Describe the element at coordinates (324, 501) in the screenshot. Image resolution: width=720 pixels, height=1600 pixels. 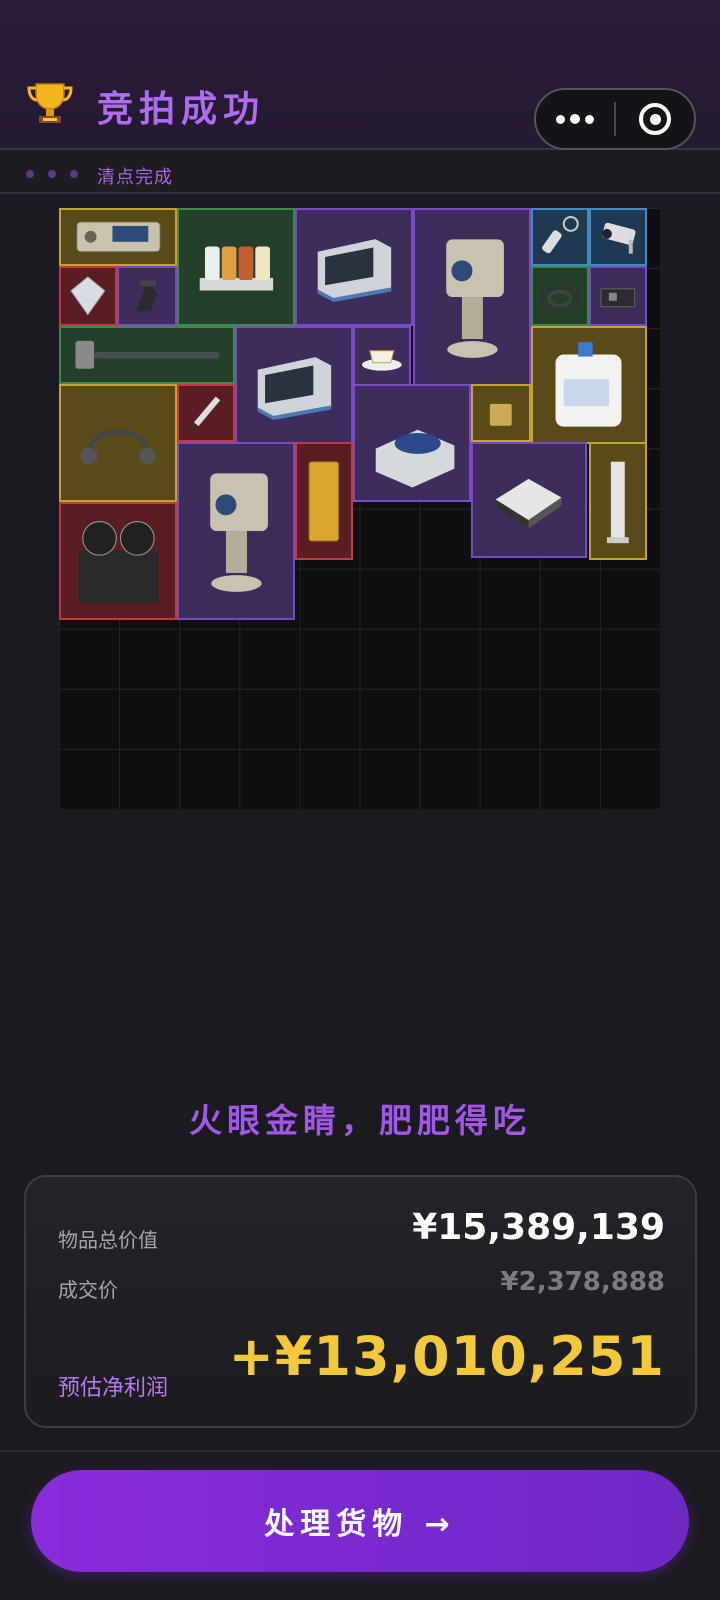
I see `item-gold-bar` at that location.